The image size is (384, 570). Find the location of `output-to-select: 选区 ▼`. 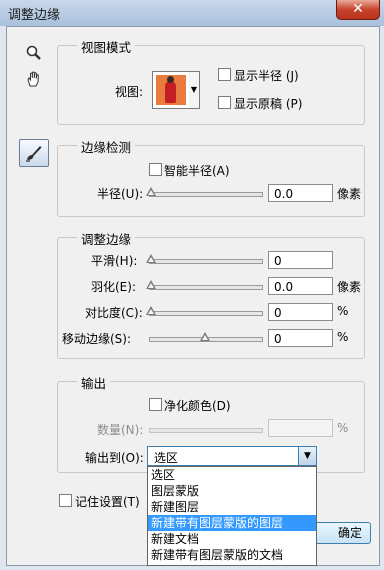

output-to-select: 选区 ▼ is located at coordinates (232, 456).